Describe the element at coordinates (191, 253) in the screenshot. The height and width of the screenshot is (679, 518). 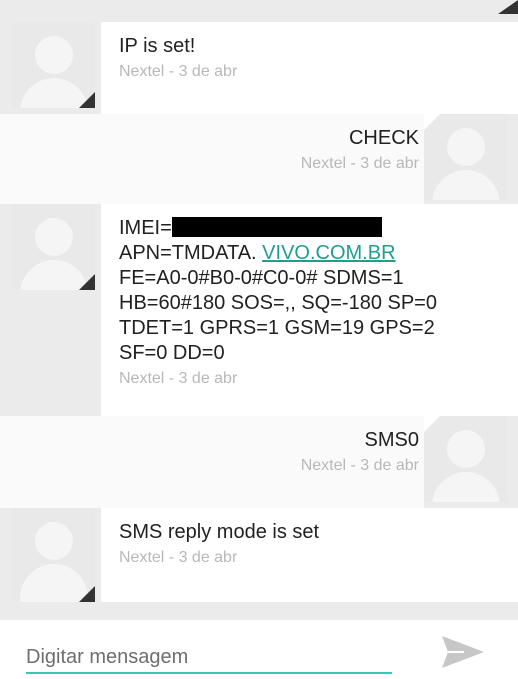
I see `apn-prefix: APN=TMDATA.` at that location.